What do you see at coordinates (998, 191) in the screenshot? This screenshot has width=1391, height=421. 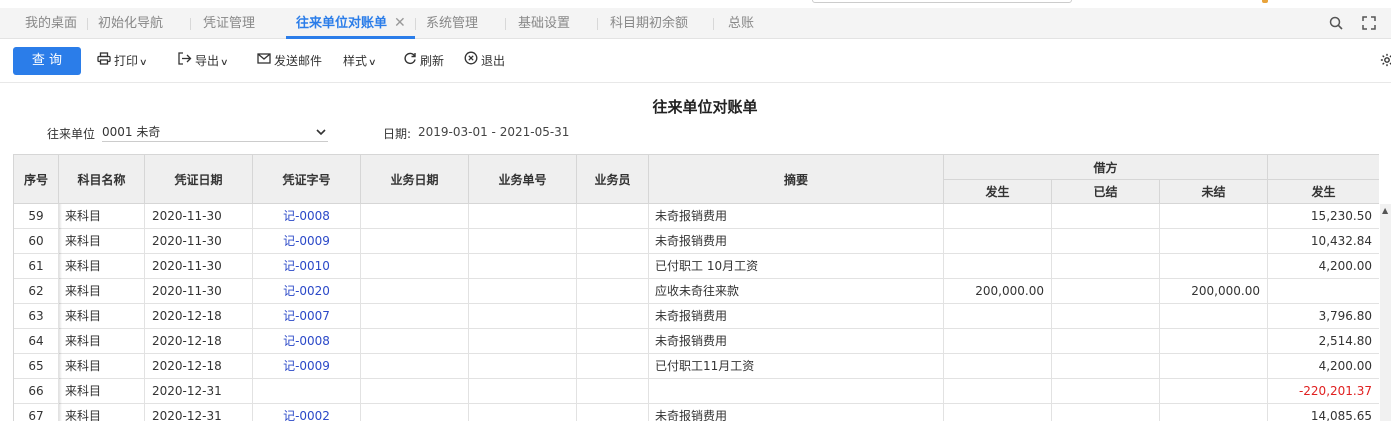 I see `header-debit-amount: 发生` at bounding box center [998, 191].